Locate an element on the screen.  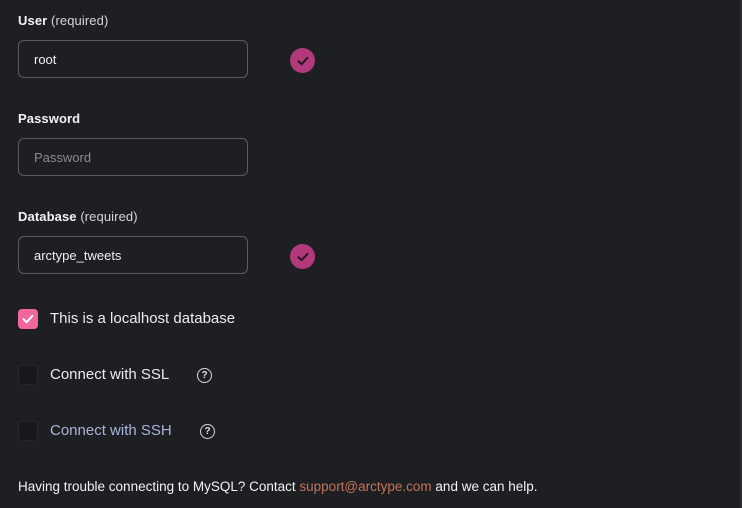
database-label-text: Database is located at coordinates (47, 216).